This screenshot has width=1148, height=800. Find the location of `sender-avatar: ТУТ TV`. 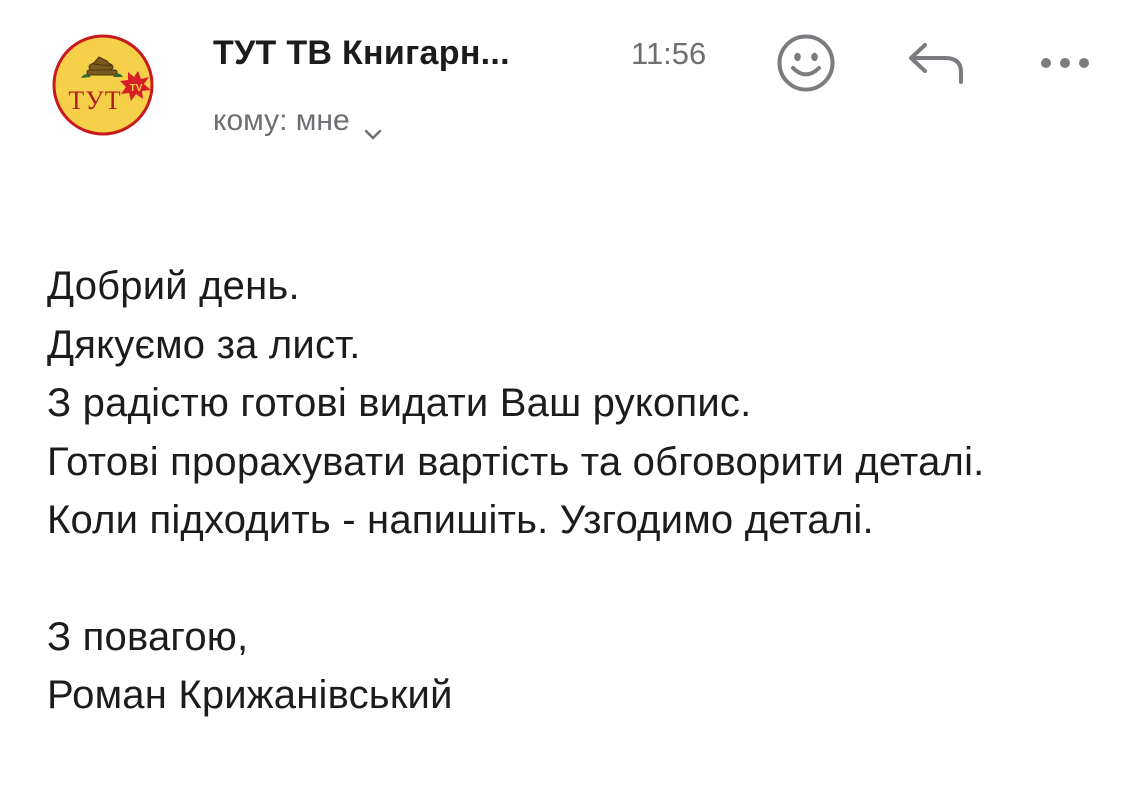

sender-avatar: ТУТ TV is located at coordinates (103, 85).